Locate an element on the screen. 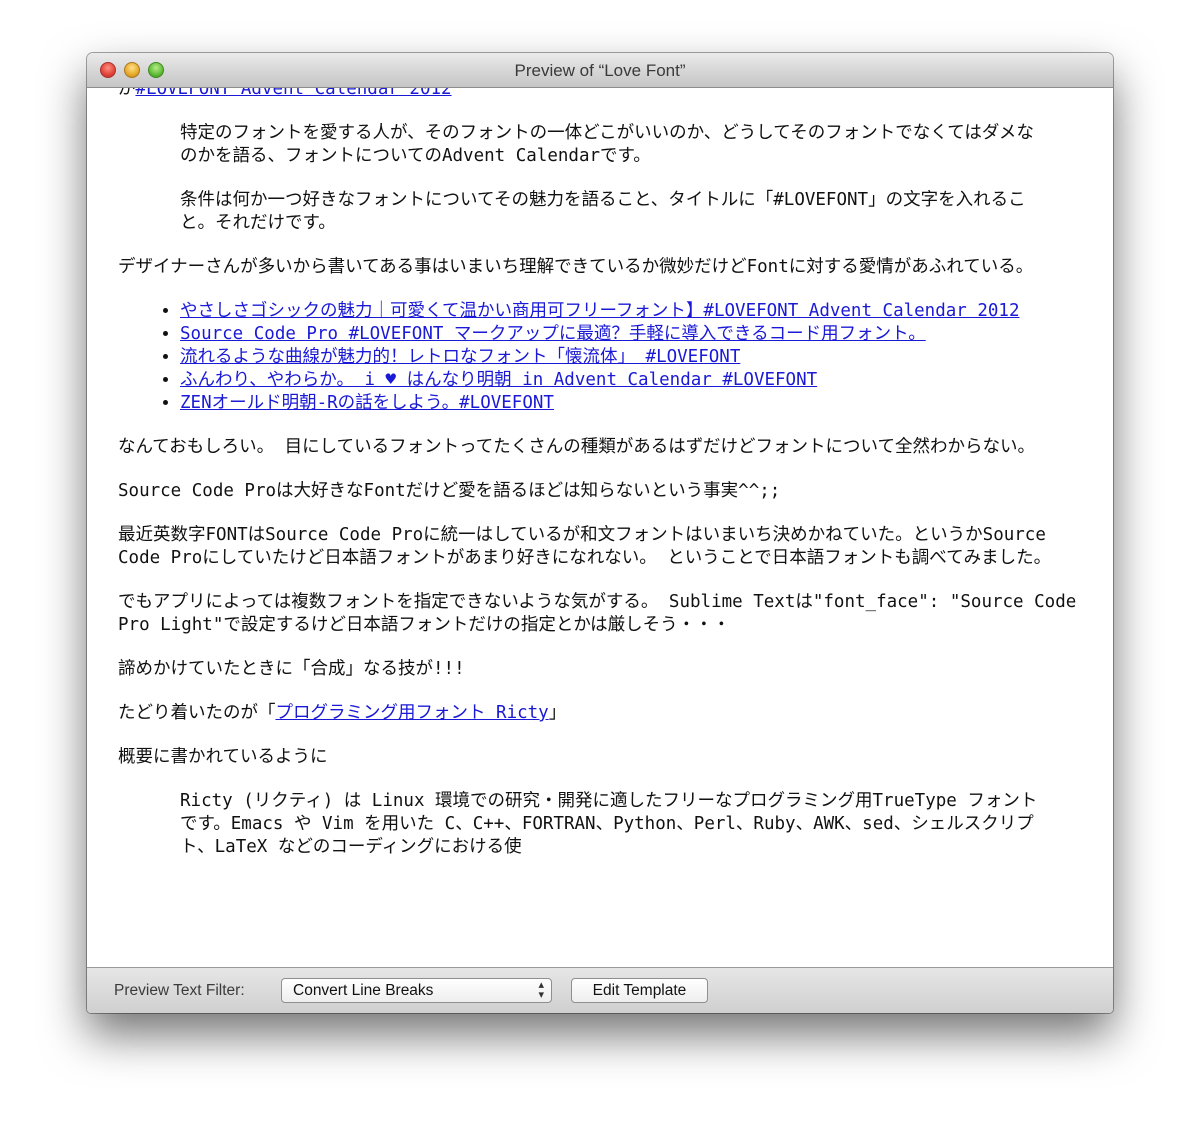 The image size is (1200, 1134). filter-label: Preview Text Filter: is located at coordinates (179, 990).